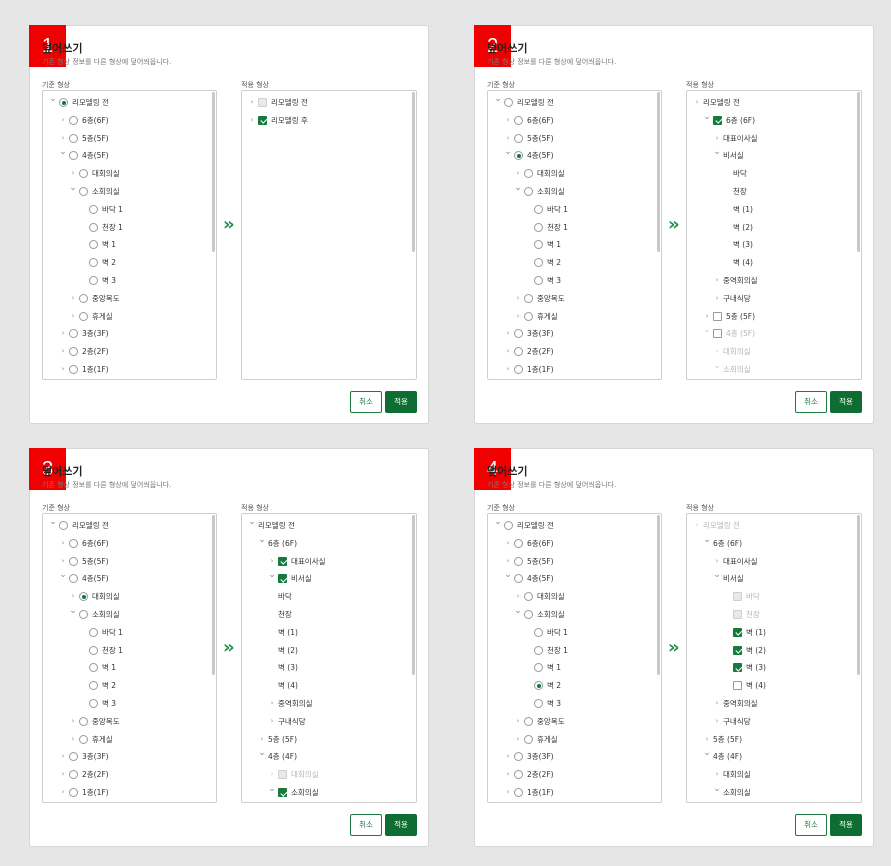 This screenshot has height=866, width=891. I want to click on tree-item: ⌄ 리모델링 전, so click(126, 526).